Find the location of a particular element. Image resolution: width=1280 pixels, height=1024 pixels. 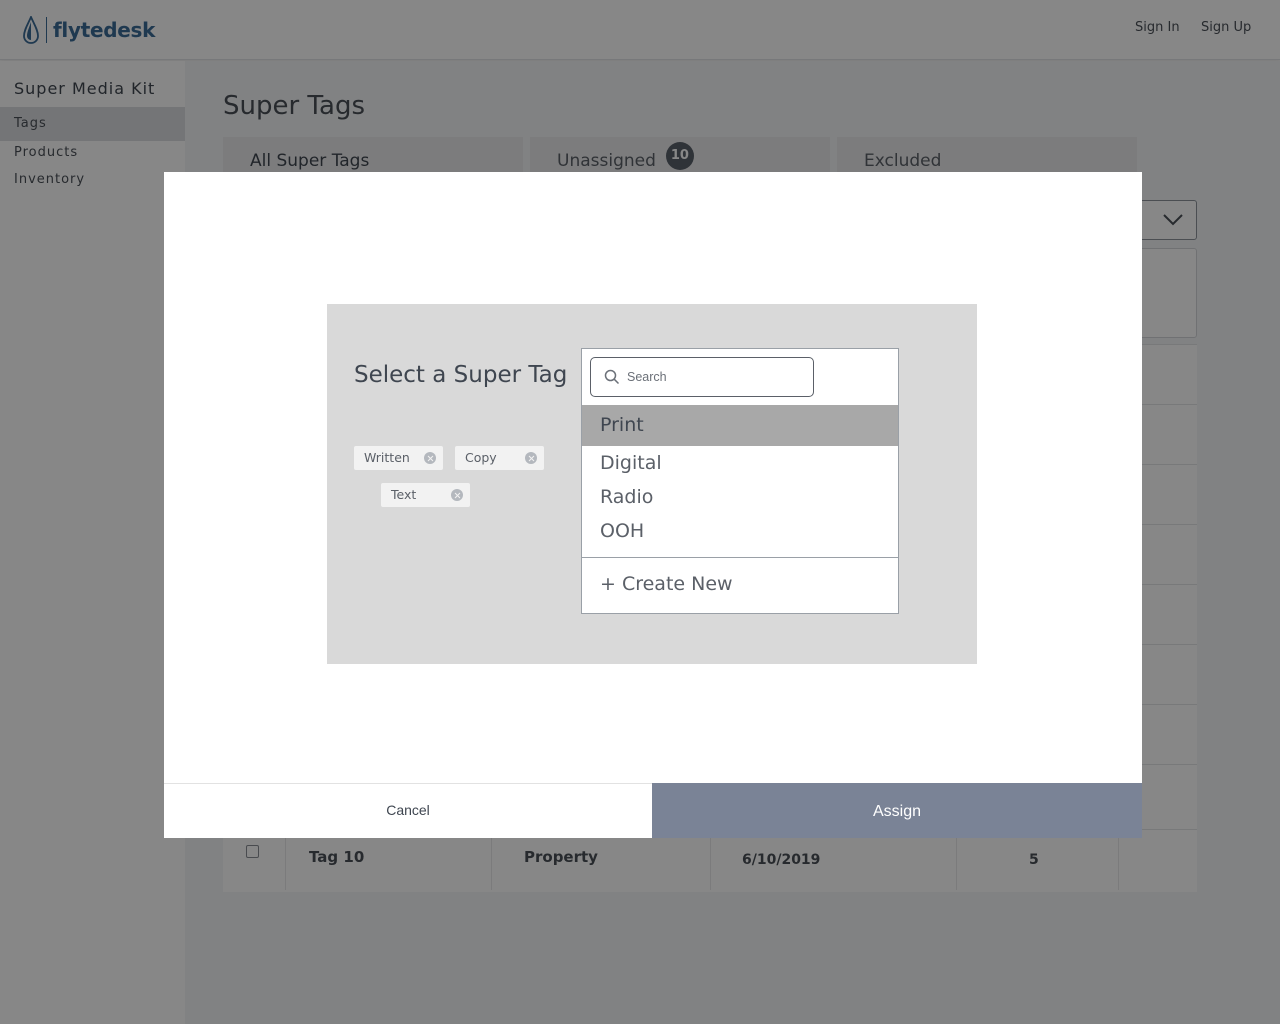

option-radio: Radio is located at coordinates (740, 497).